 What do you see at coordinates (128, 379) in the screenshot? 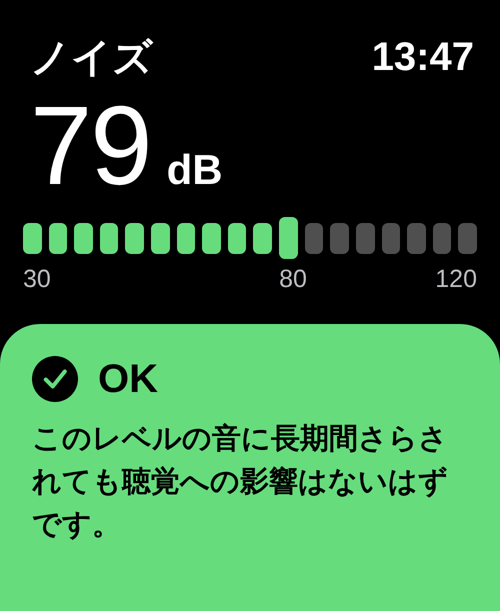
I see `status-title: OK` at bounding box center [128, 379].